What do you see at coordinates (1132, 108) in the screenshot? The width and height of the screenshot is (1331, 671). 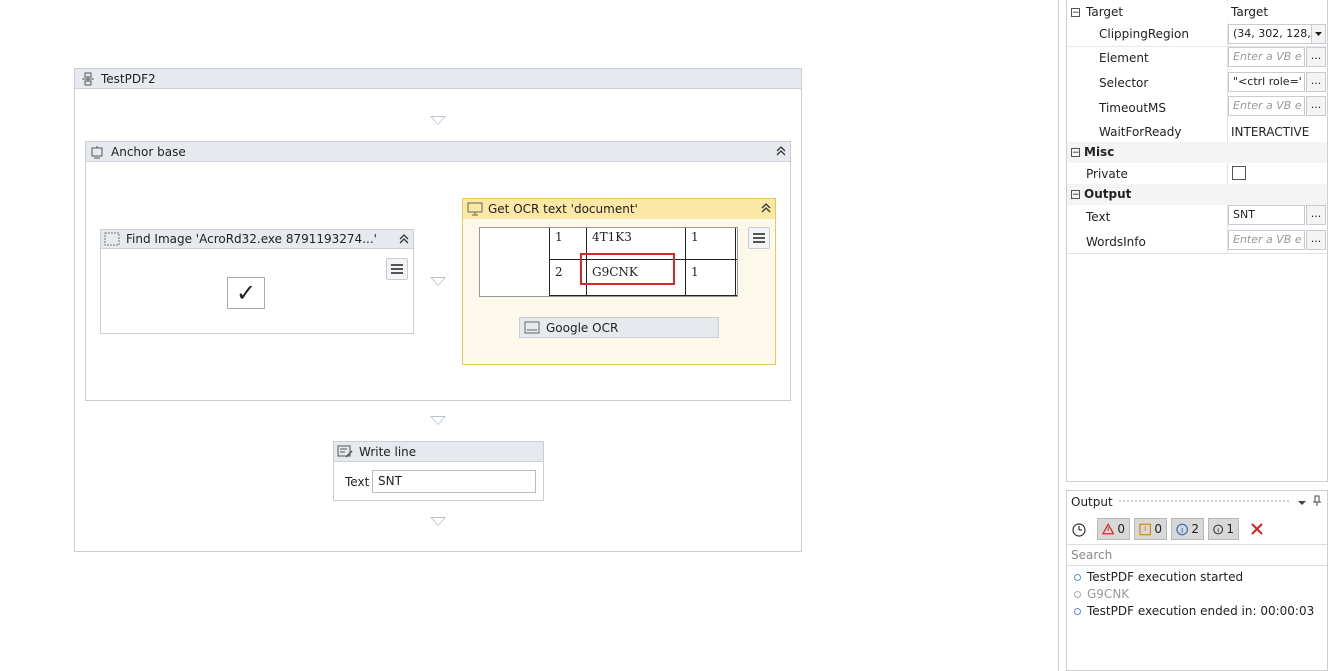 I see `prop-timeout-name: TimeoutMS` at bounding box center [1132, 108].